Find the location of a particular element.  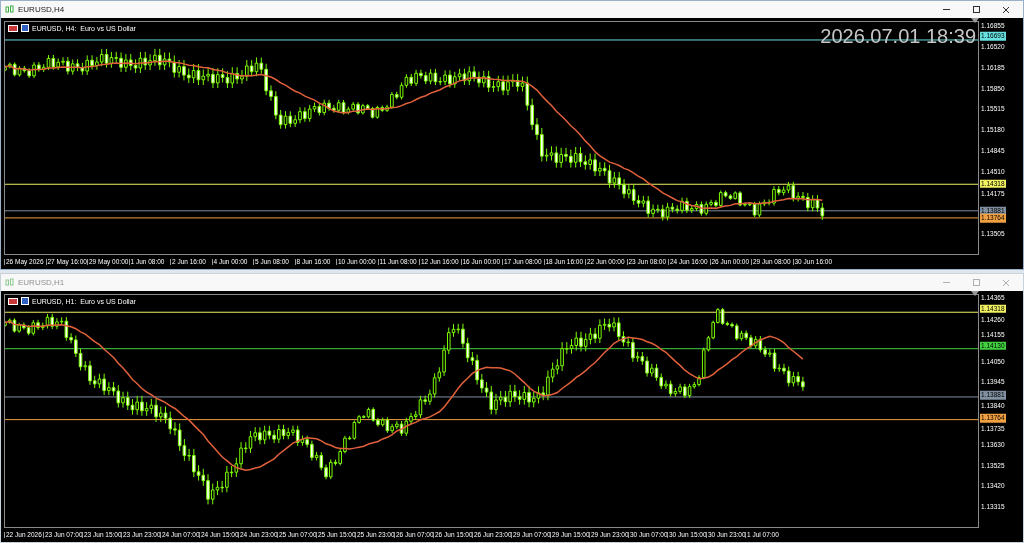

window-title: EURUSD,H4 is located at coordinates (41, 9).